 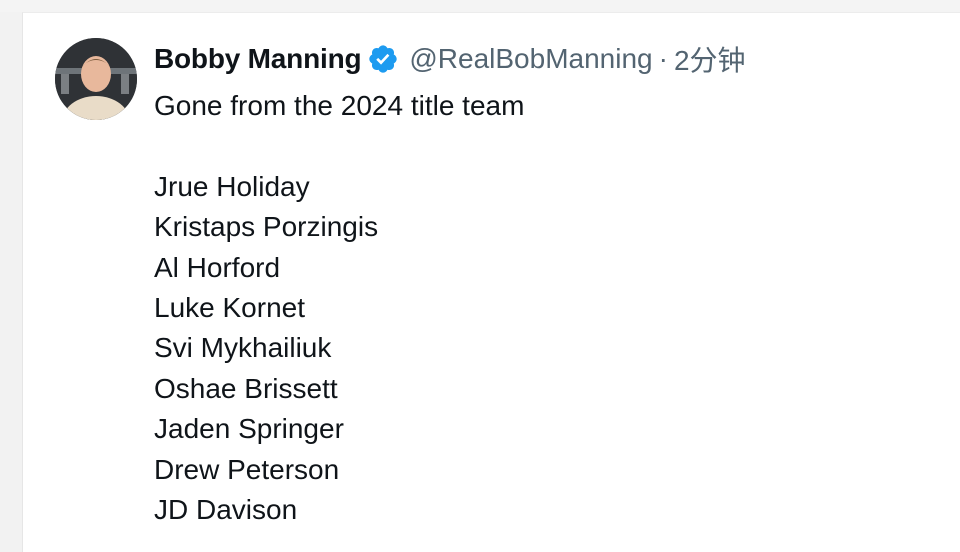 I want to click on timestamp: 2分钟, so click(x=710, y=59).